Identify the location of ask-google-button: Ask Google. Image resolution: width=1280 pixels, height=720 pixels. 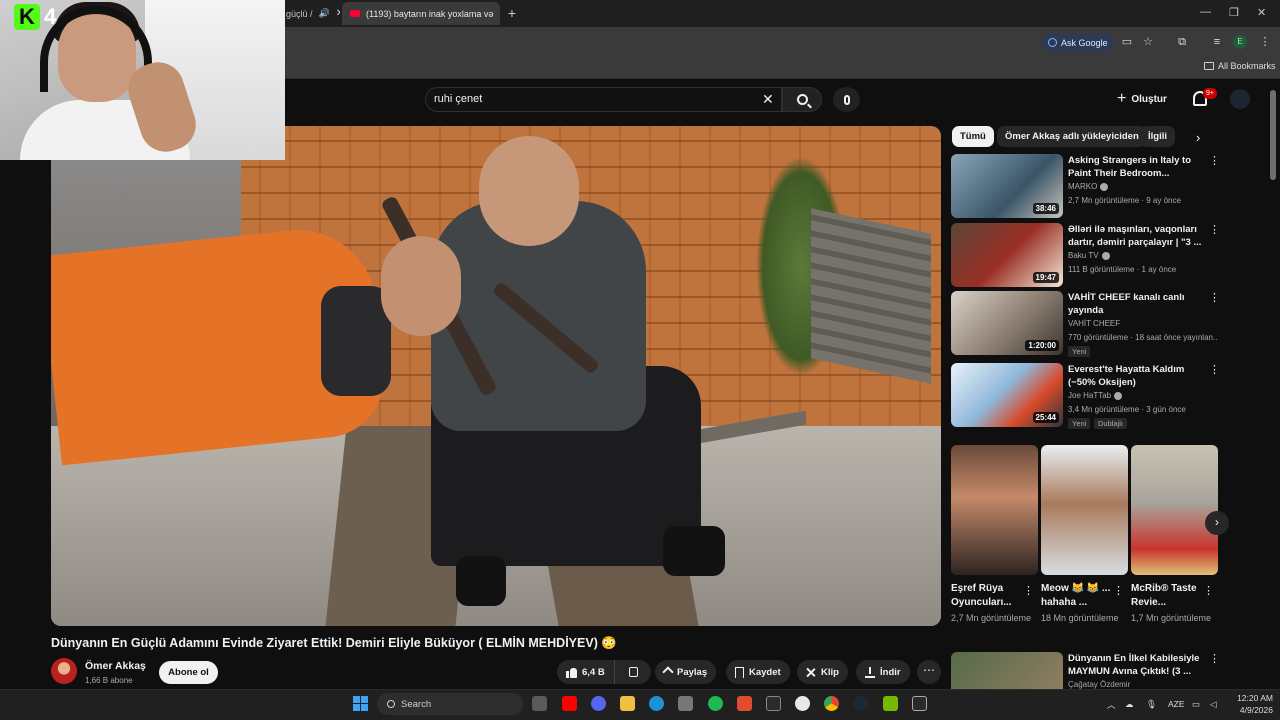
(1078, 42).